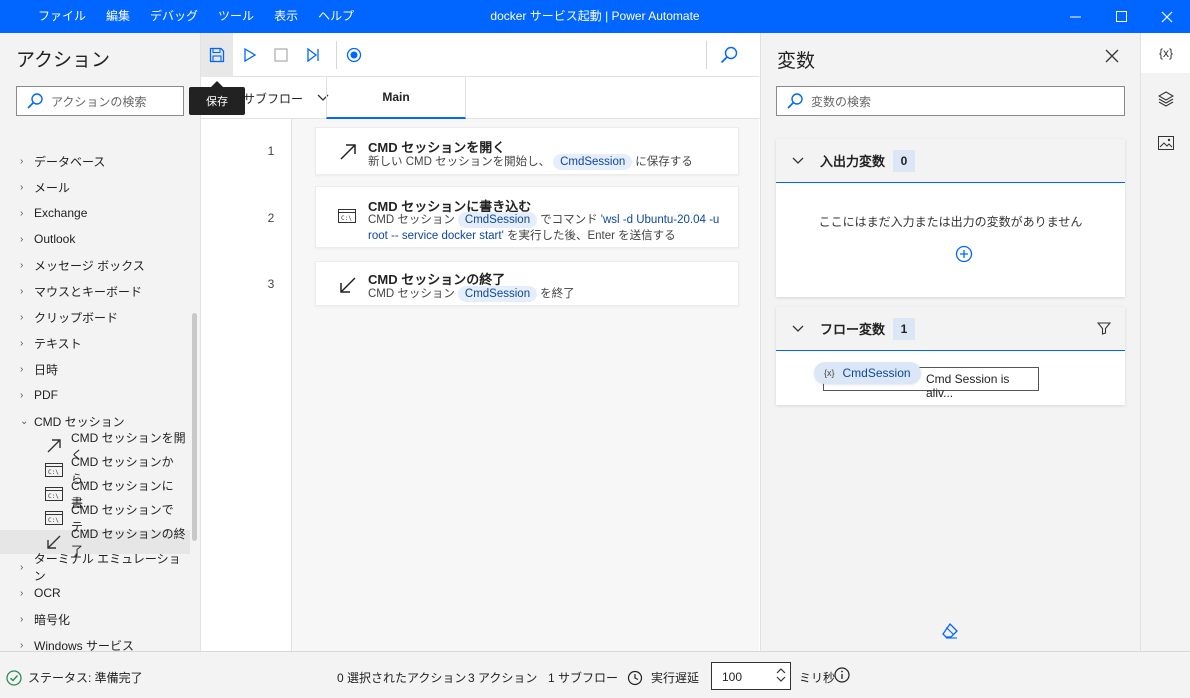 The width and height of the screenshot is (1190, 698). I want to click on flow-tabs: サブフロー Main, so click(480, 98).